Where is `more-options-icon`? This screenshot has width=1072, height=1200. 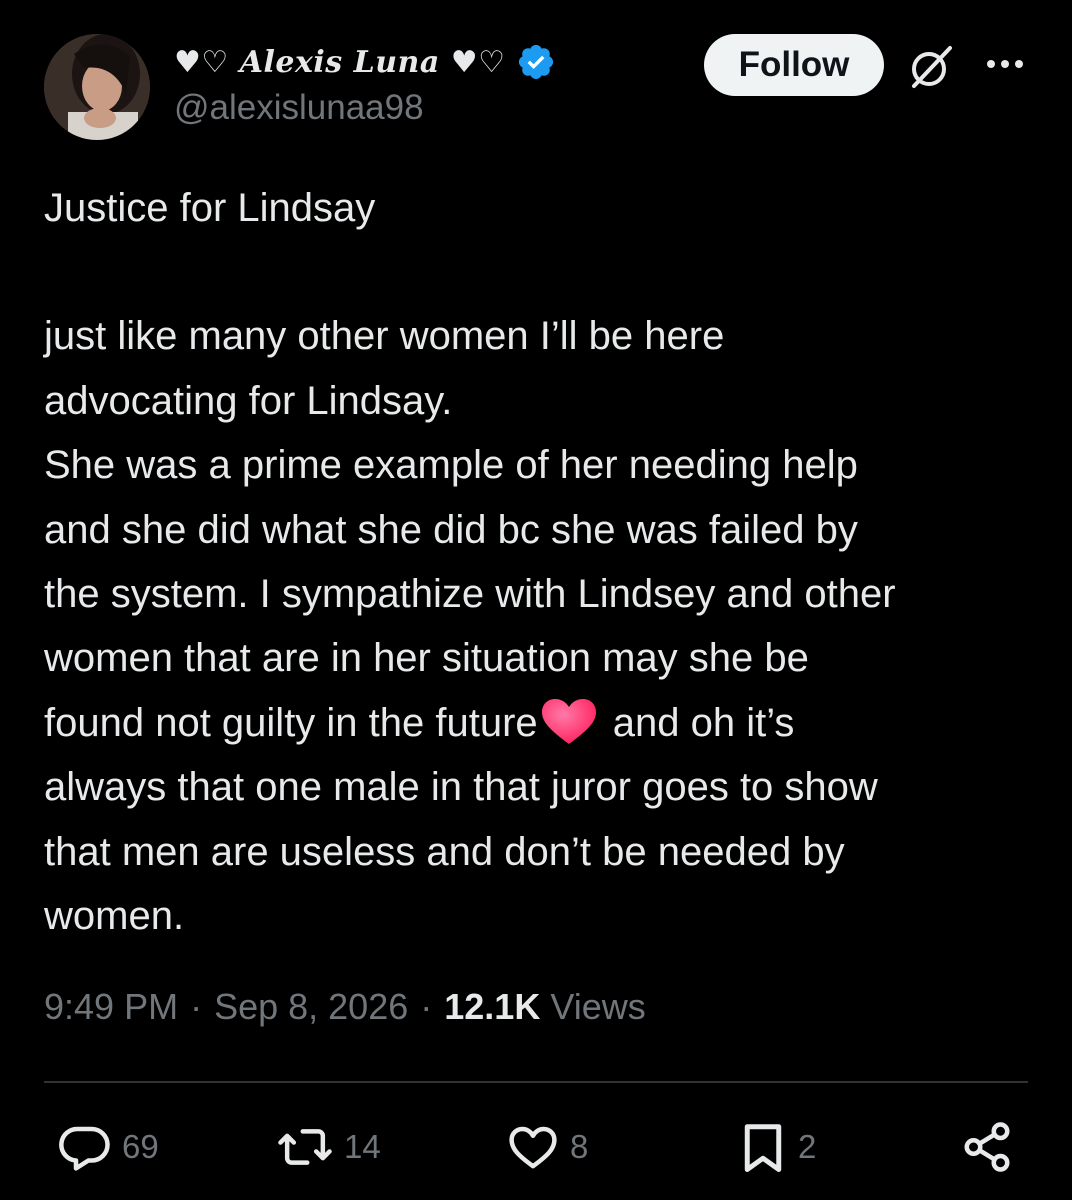 more-options-icon is located at coordinates (1005, 64).